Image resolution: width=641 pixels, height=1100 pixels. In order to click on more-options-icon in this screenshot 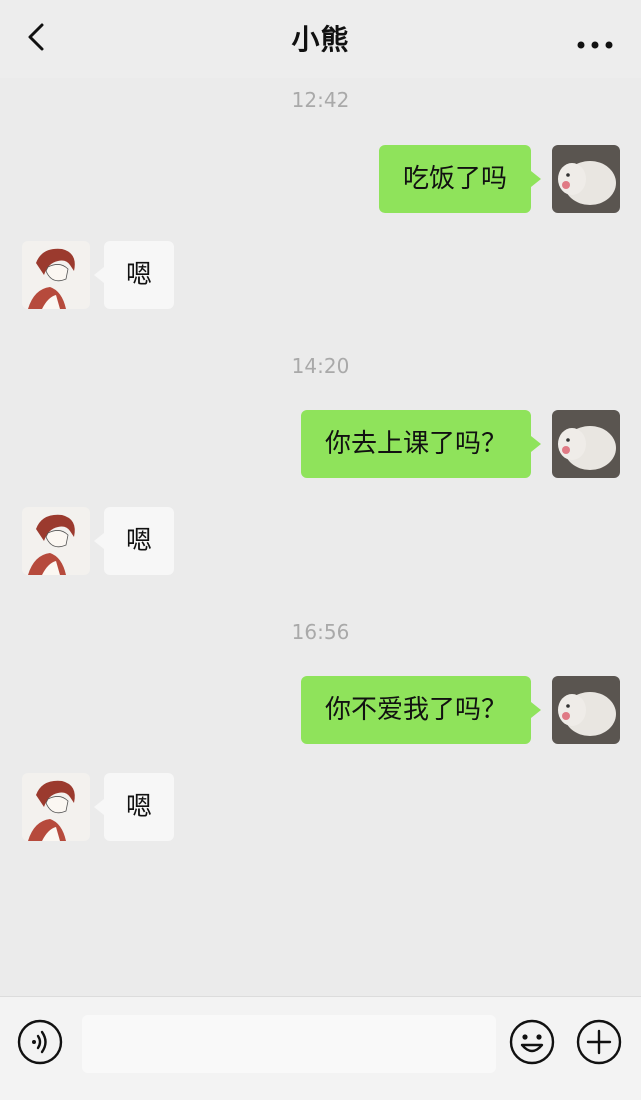, I will do `click(595, 41)`.